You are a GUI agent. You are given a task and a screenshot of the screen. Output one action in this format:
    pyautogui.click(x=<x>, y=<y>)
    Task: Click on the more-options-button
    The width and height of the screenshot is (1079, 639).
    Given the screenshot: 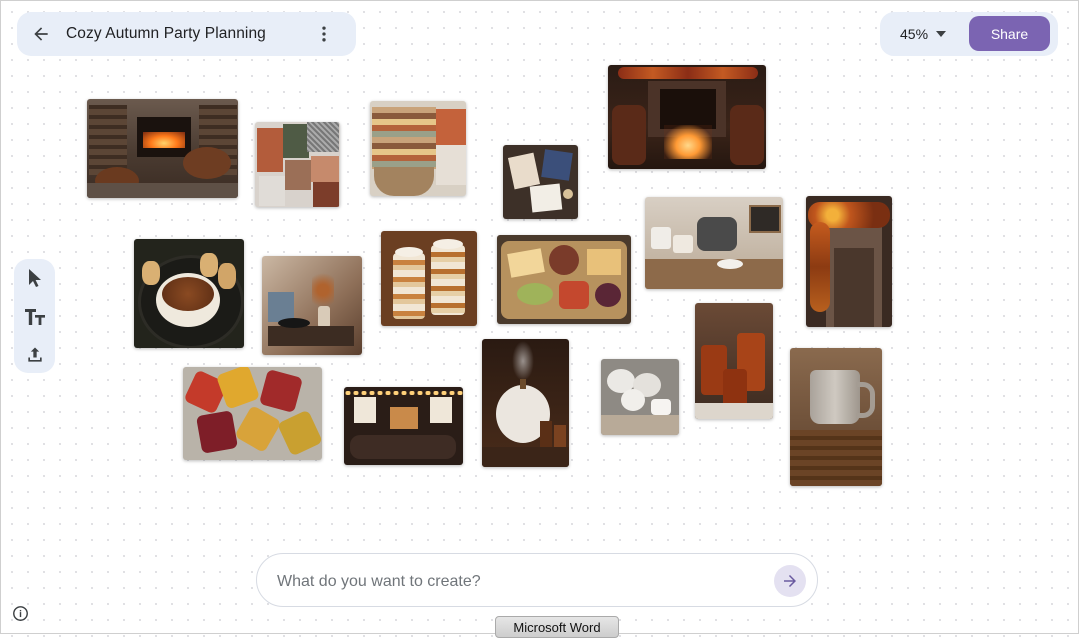 What is the action you would take?
    pyautogui.click(x=324, y=34)
    